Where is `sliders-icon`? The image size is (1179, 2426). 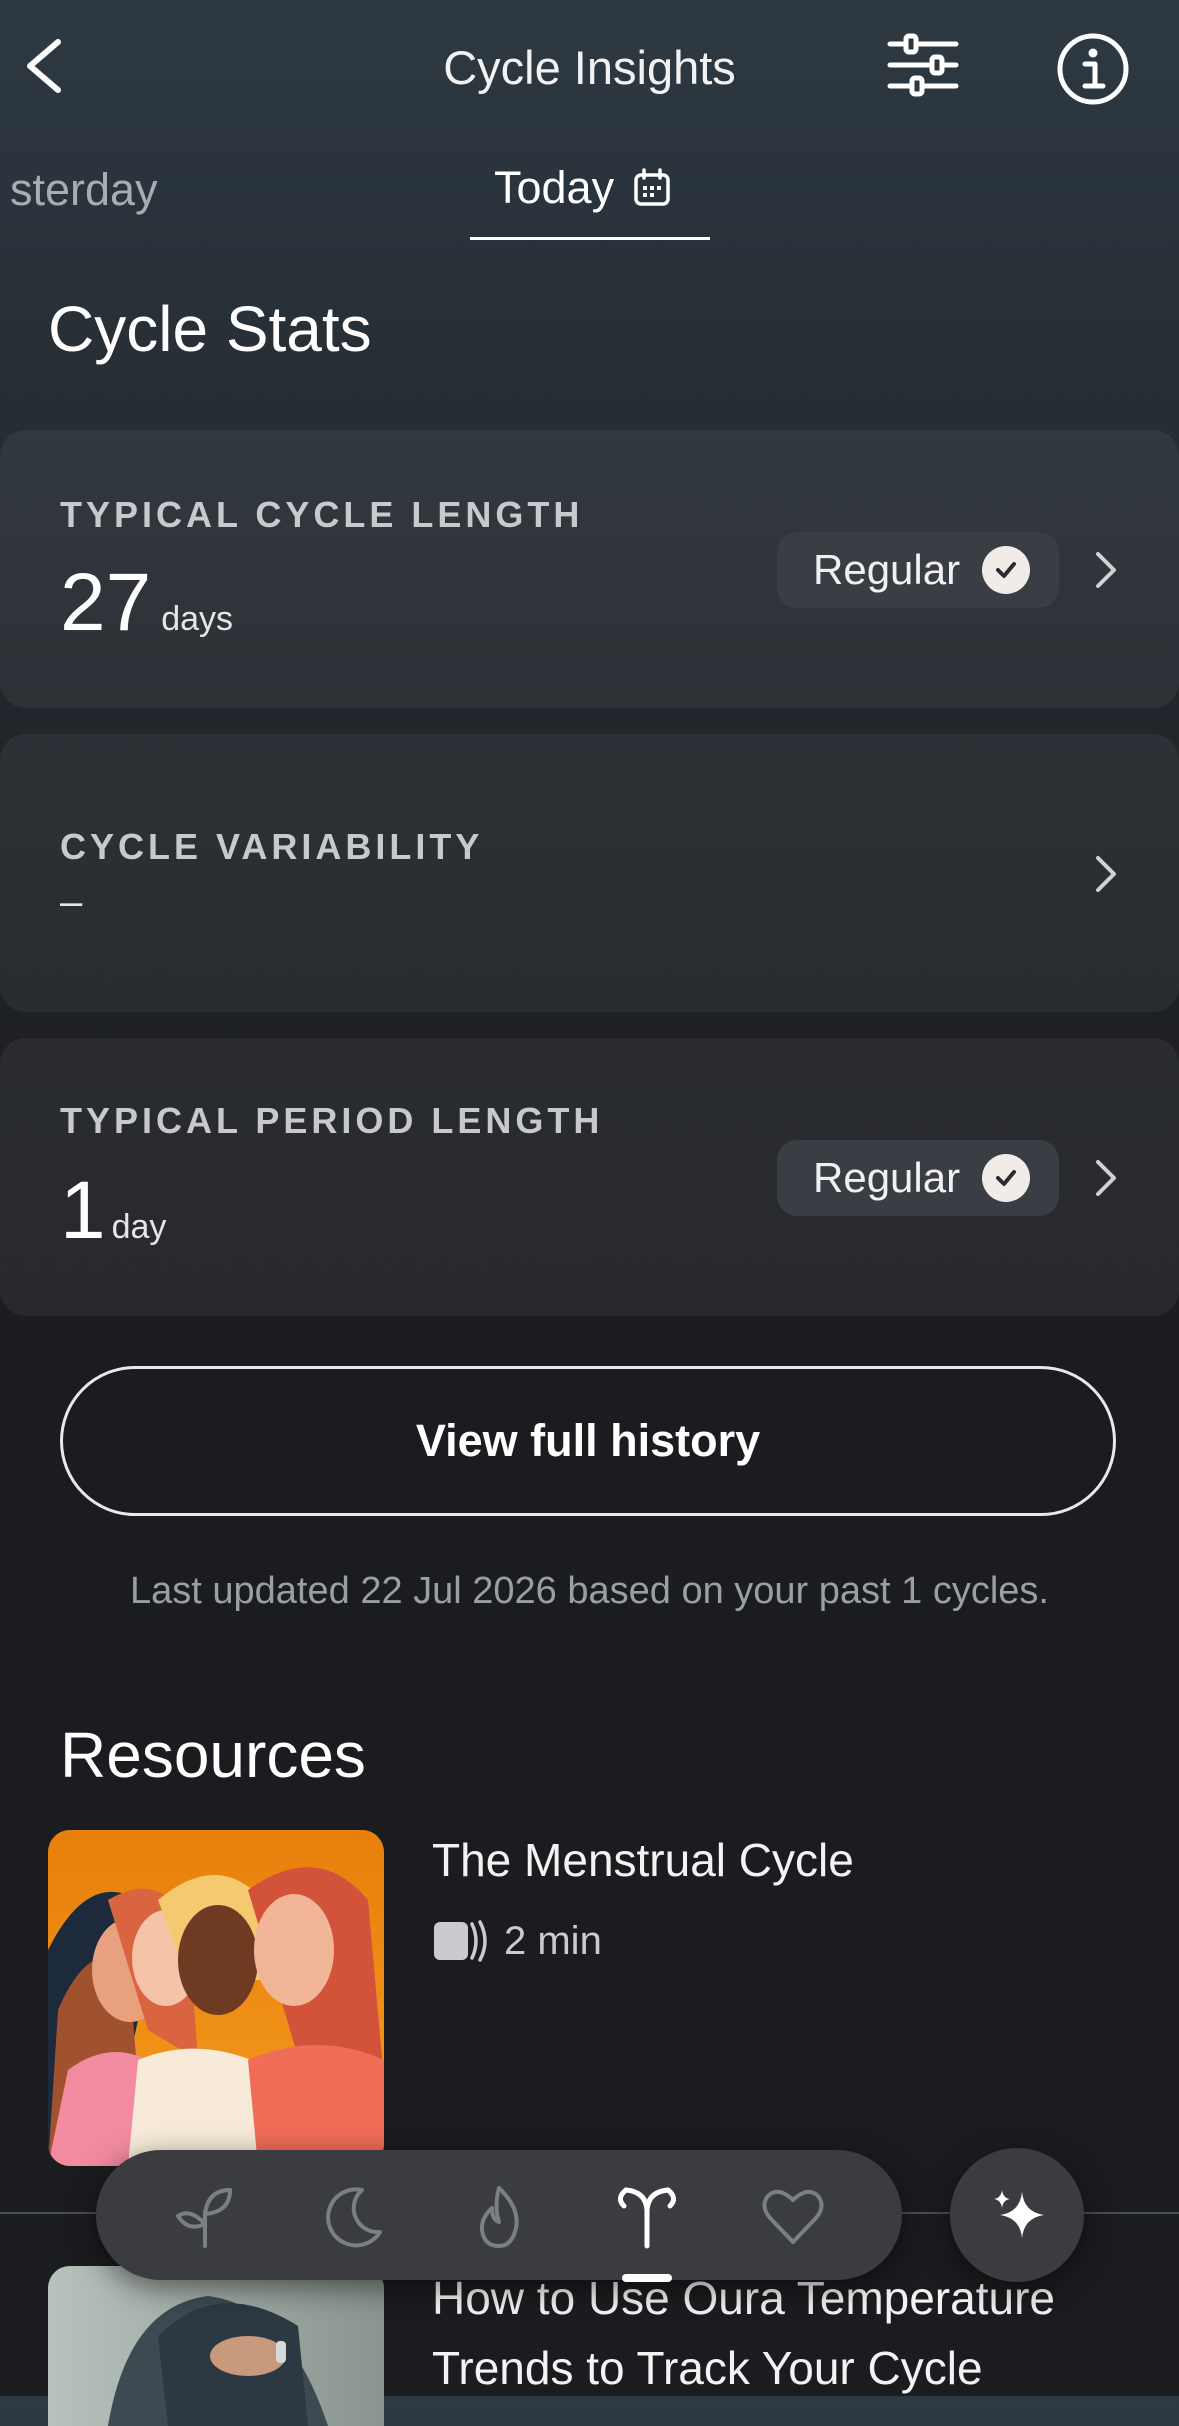
sliders-icon is located at coordinates (923, 65).